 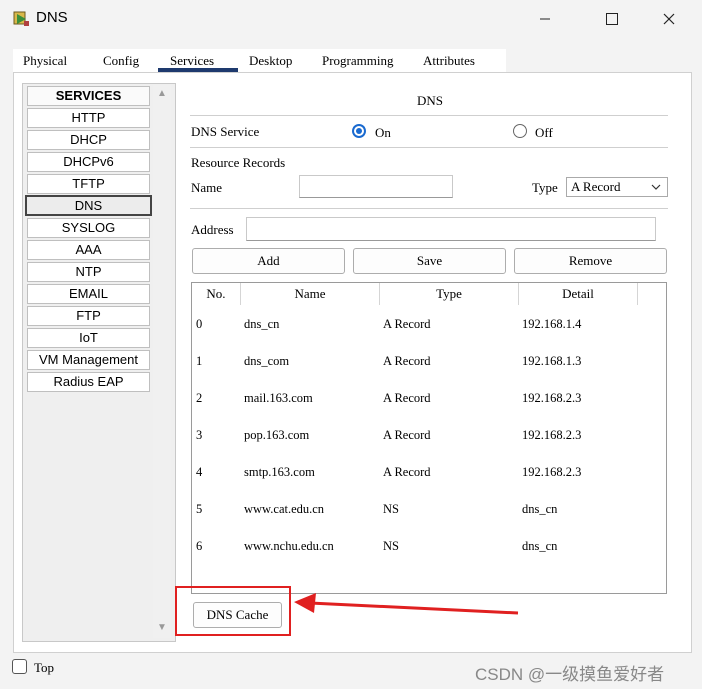 I want to click on sidebar-item-email: EMAIL, so click(x=88, y=294).